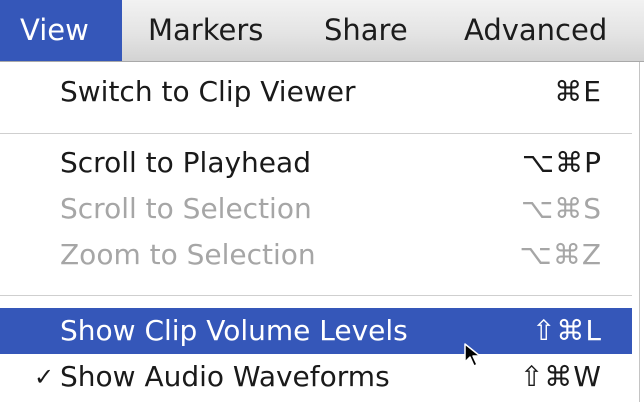  I want to click on menu-item-label: Zoom to Selection, so click(188, 254).